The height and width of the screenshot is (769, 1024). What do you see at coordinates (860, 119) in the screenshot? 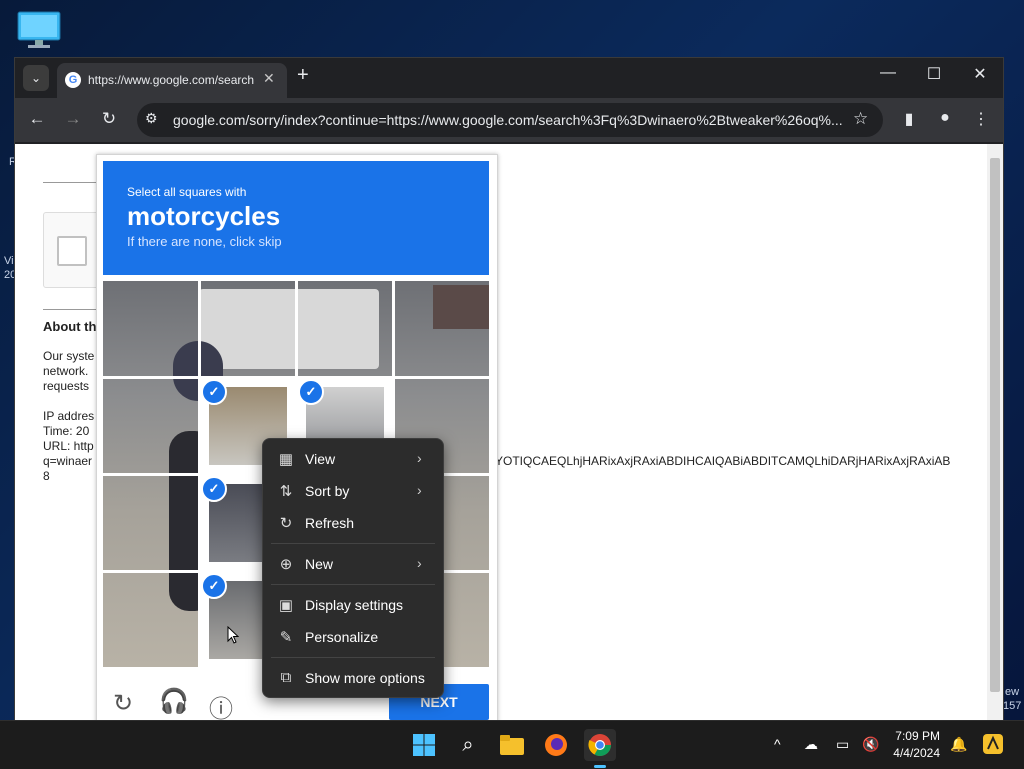
I see `bookmark-star-icon: ☆` at bounding box center [860, 119].